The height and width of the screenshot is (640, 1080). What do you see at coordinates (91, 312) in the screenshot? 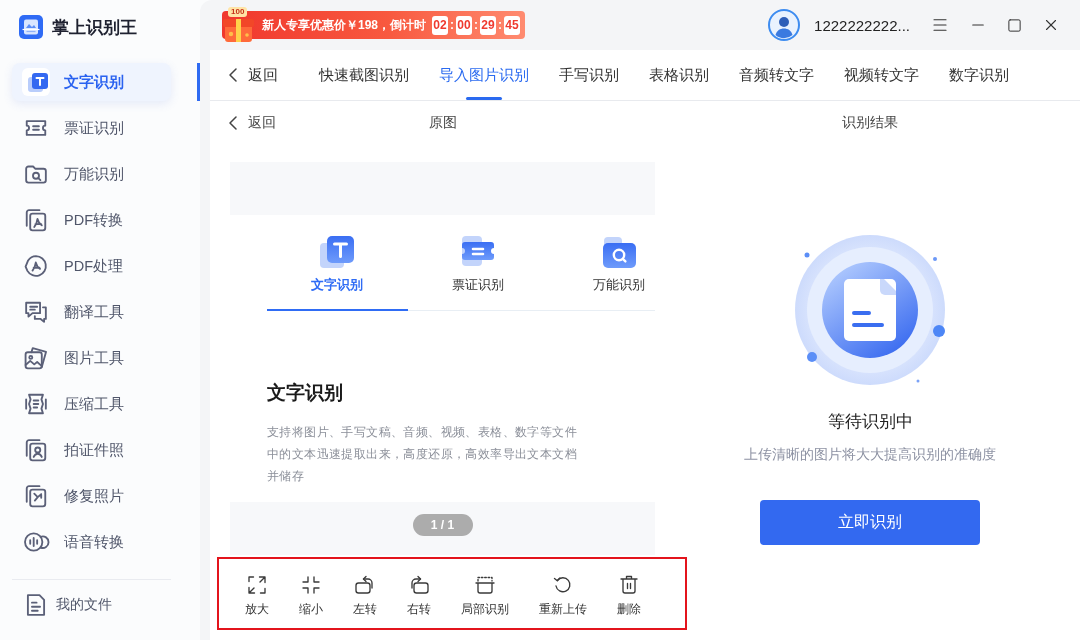
I see `sidebar-item: 翻译工具` at bounding box center [91, 312].